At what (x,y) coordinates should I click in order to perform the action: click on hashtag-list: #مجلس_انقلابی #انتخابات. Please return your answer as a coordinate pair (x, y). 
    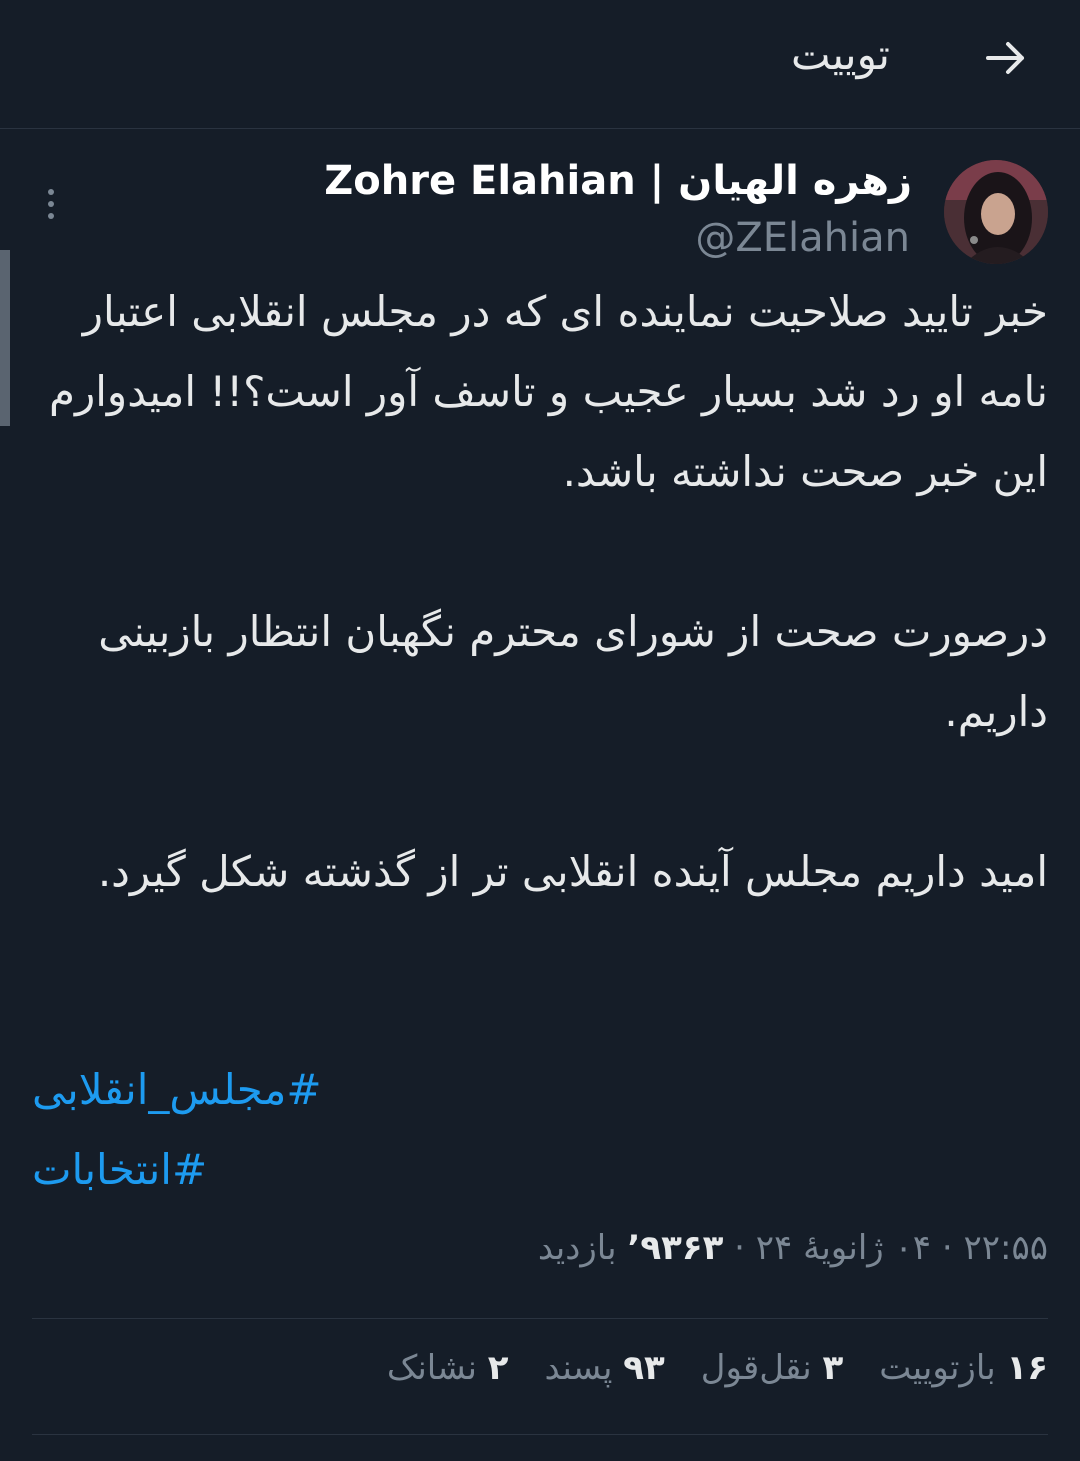
    Looking at the image, I should click on (177, 1130).